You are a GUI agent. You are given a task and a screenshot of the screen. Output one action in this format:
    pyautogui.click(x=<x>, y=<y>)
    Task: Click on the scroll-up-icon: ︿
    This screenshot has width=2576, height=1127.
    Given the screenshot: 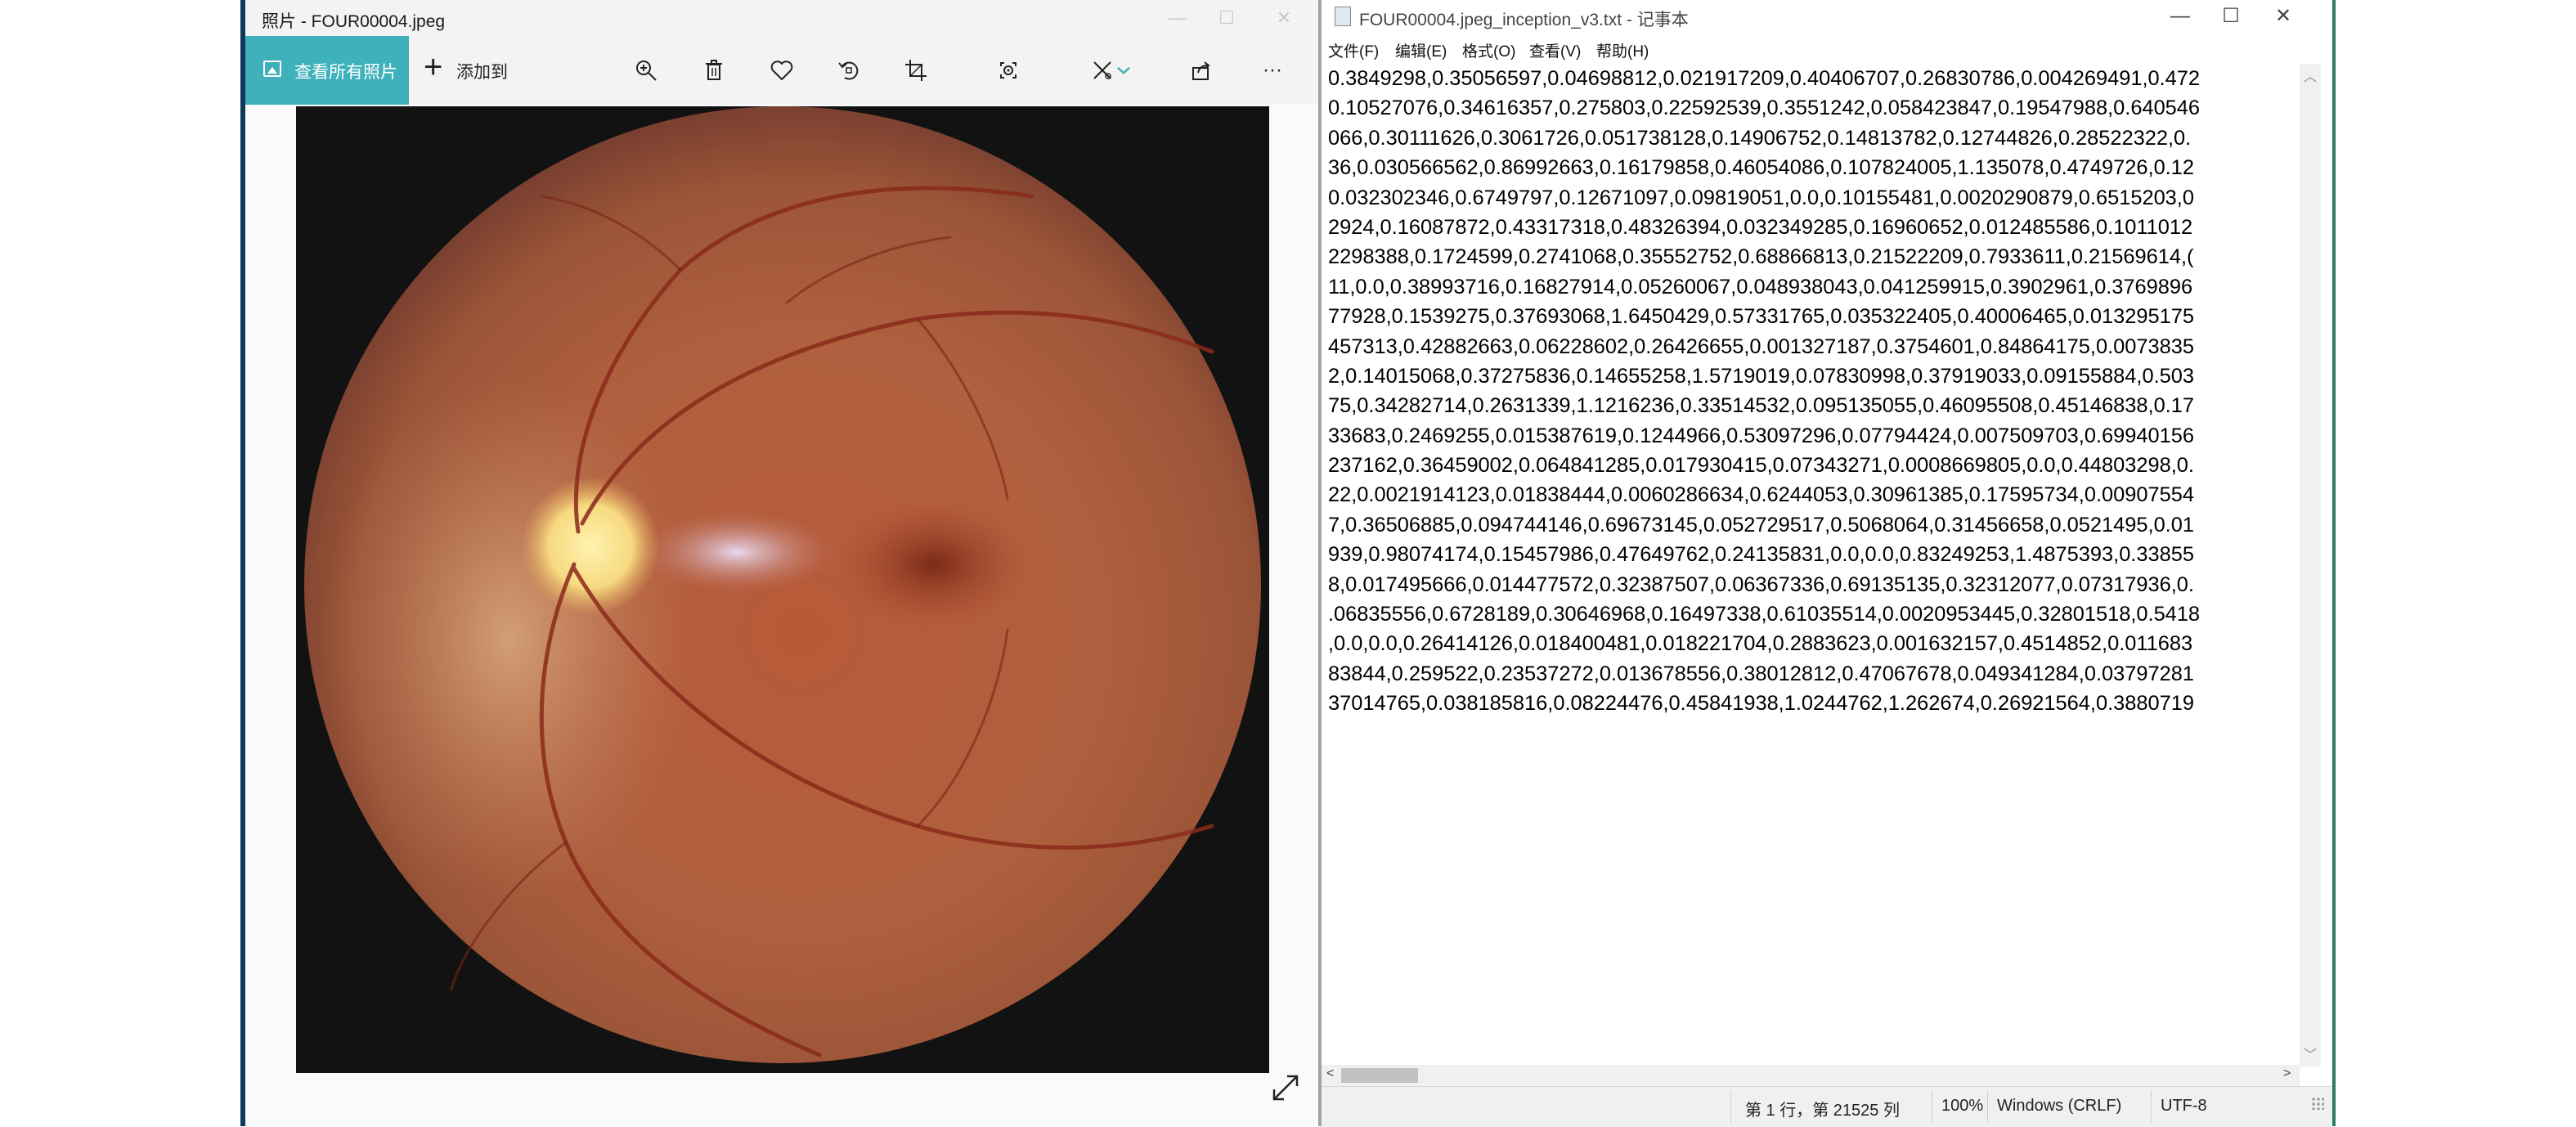 What is the action you would take?
    pyautogui.click(x=2310, y=75)
    